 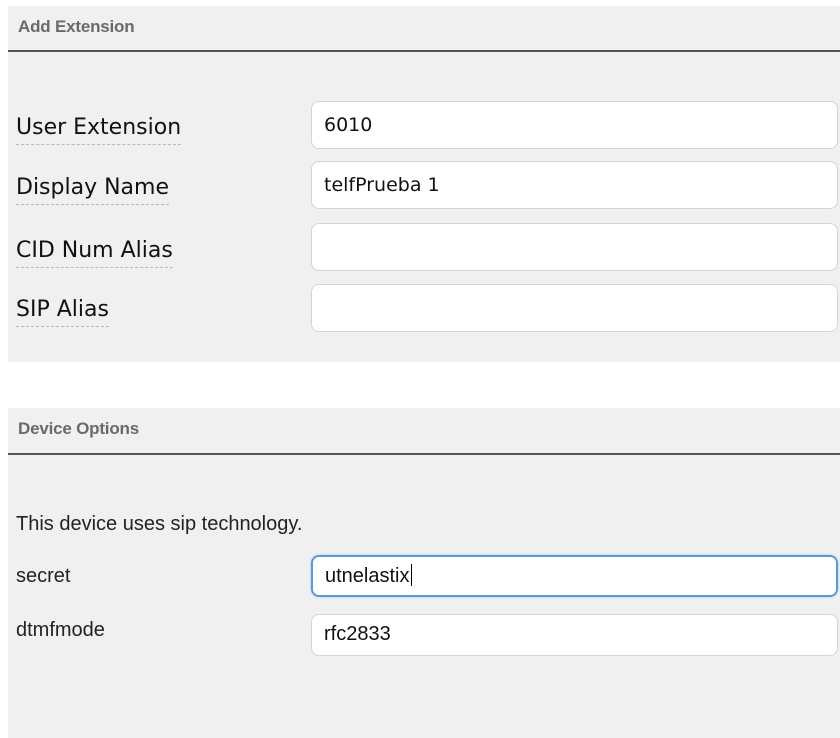 I want to click on field-label-text: SIP Alias, so click(x=62, y=311).